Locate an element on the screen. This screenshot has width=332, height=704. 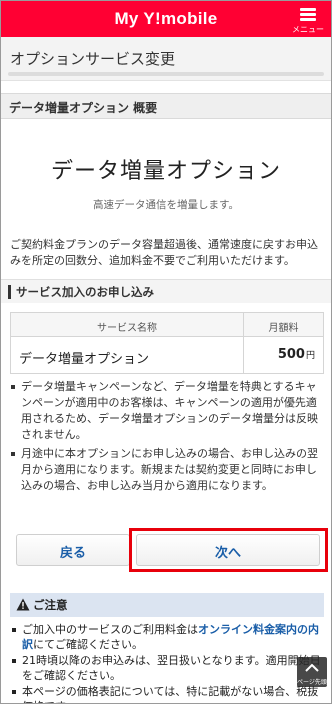
next-button: 次へ is located at coordinates (228, 550).